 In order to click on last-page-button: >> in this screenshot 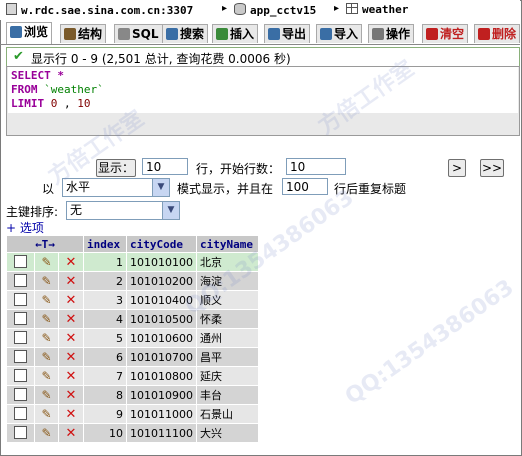, I will do `click(492, 168)`.